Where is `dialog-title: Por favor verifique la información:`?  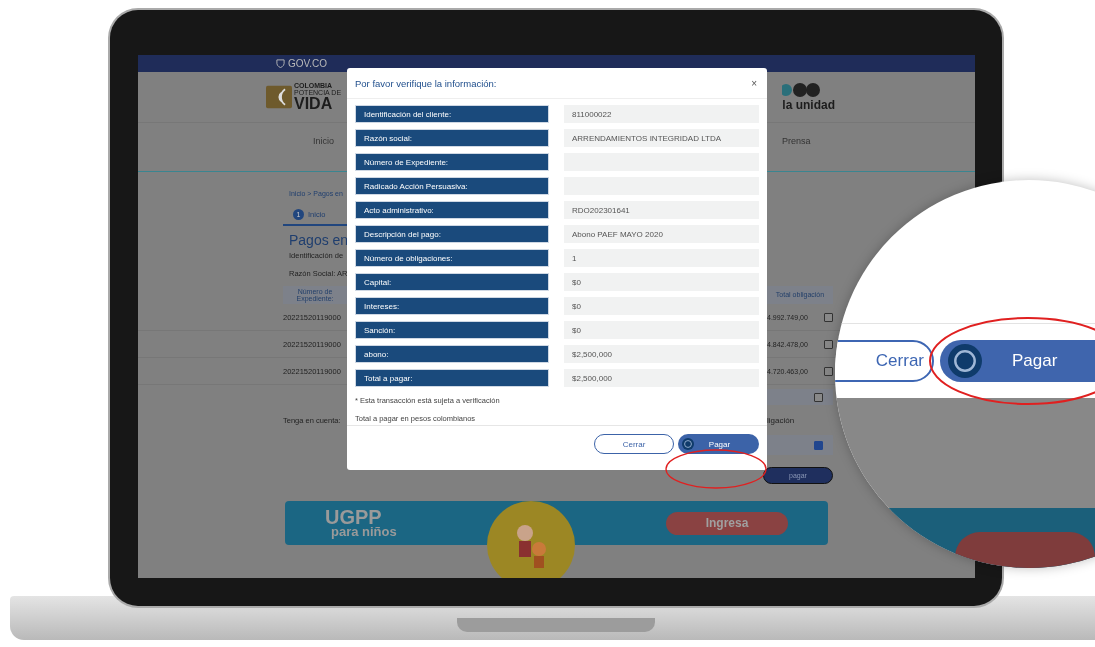
dialog-title: Por favor verifique la información: is located at coordinates (426, 83).